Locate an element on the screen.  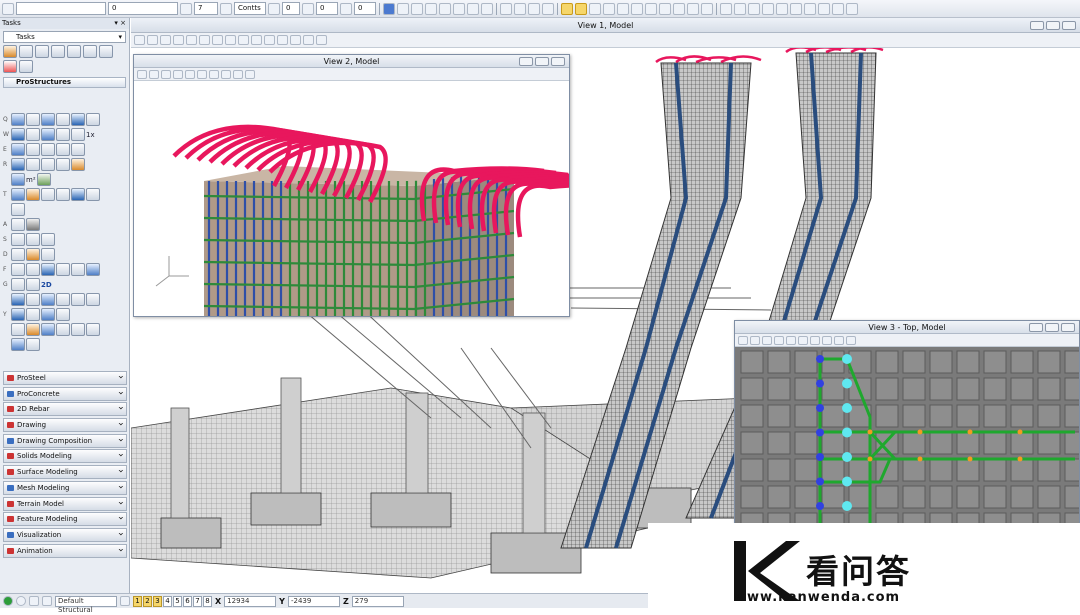
opening-icon is located at coordinates (48, 194).